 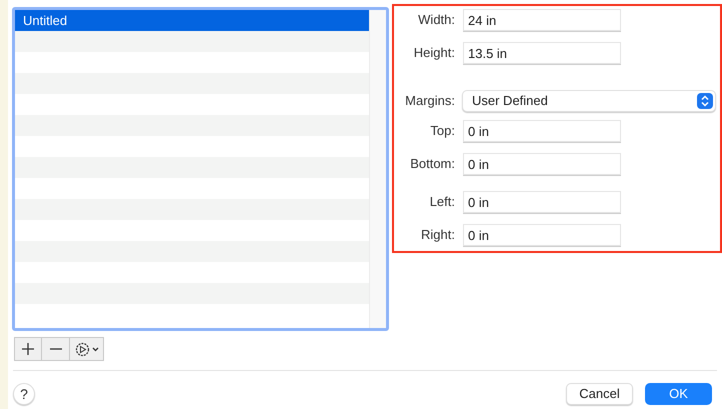 I want to click on field-label: Top:, so click(x=442, y=131).